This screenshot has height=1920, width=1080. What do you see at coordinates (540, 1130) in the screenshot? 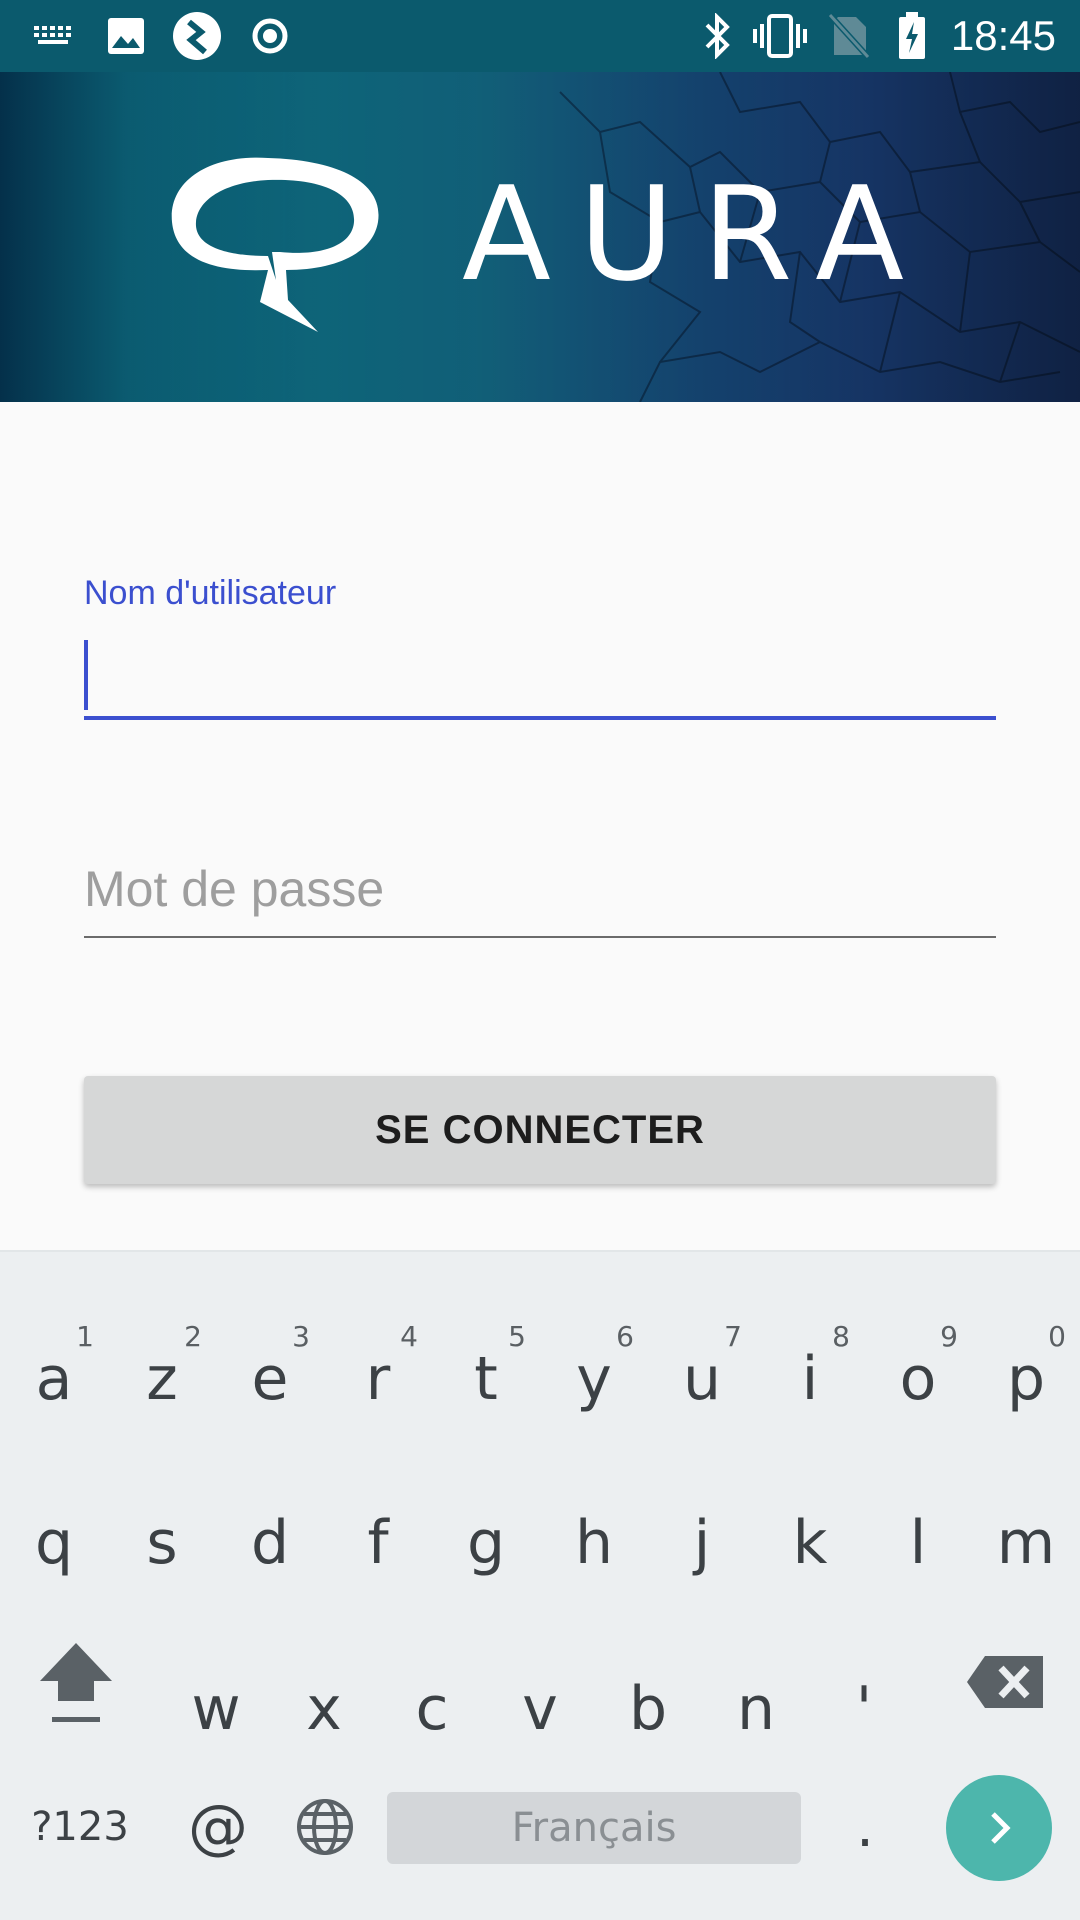
I see `login-button: SE CONNECTER` at bounding box center [540, 1130].